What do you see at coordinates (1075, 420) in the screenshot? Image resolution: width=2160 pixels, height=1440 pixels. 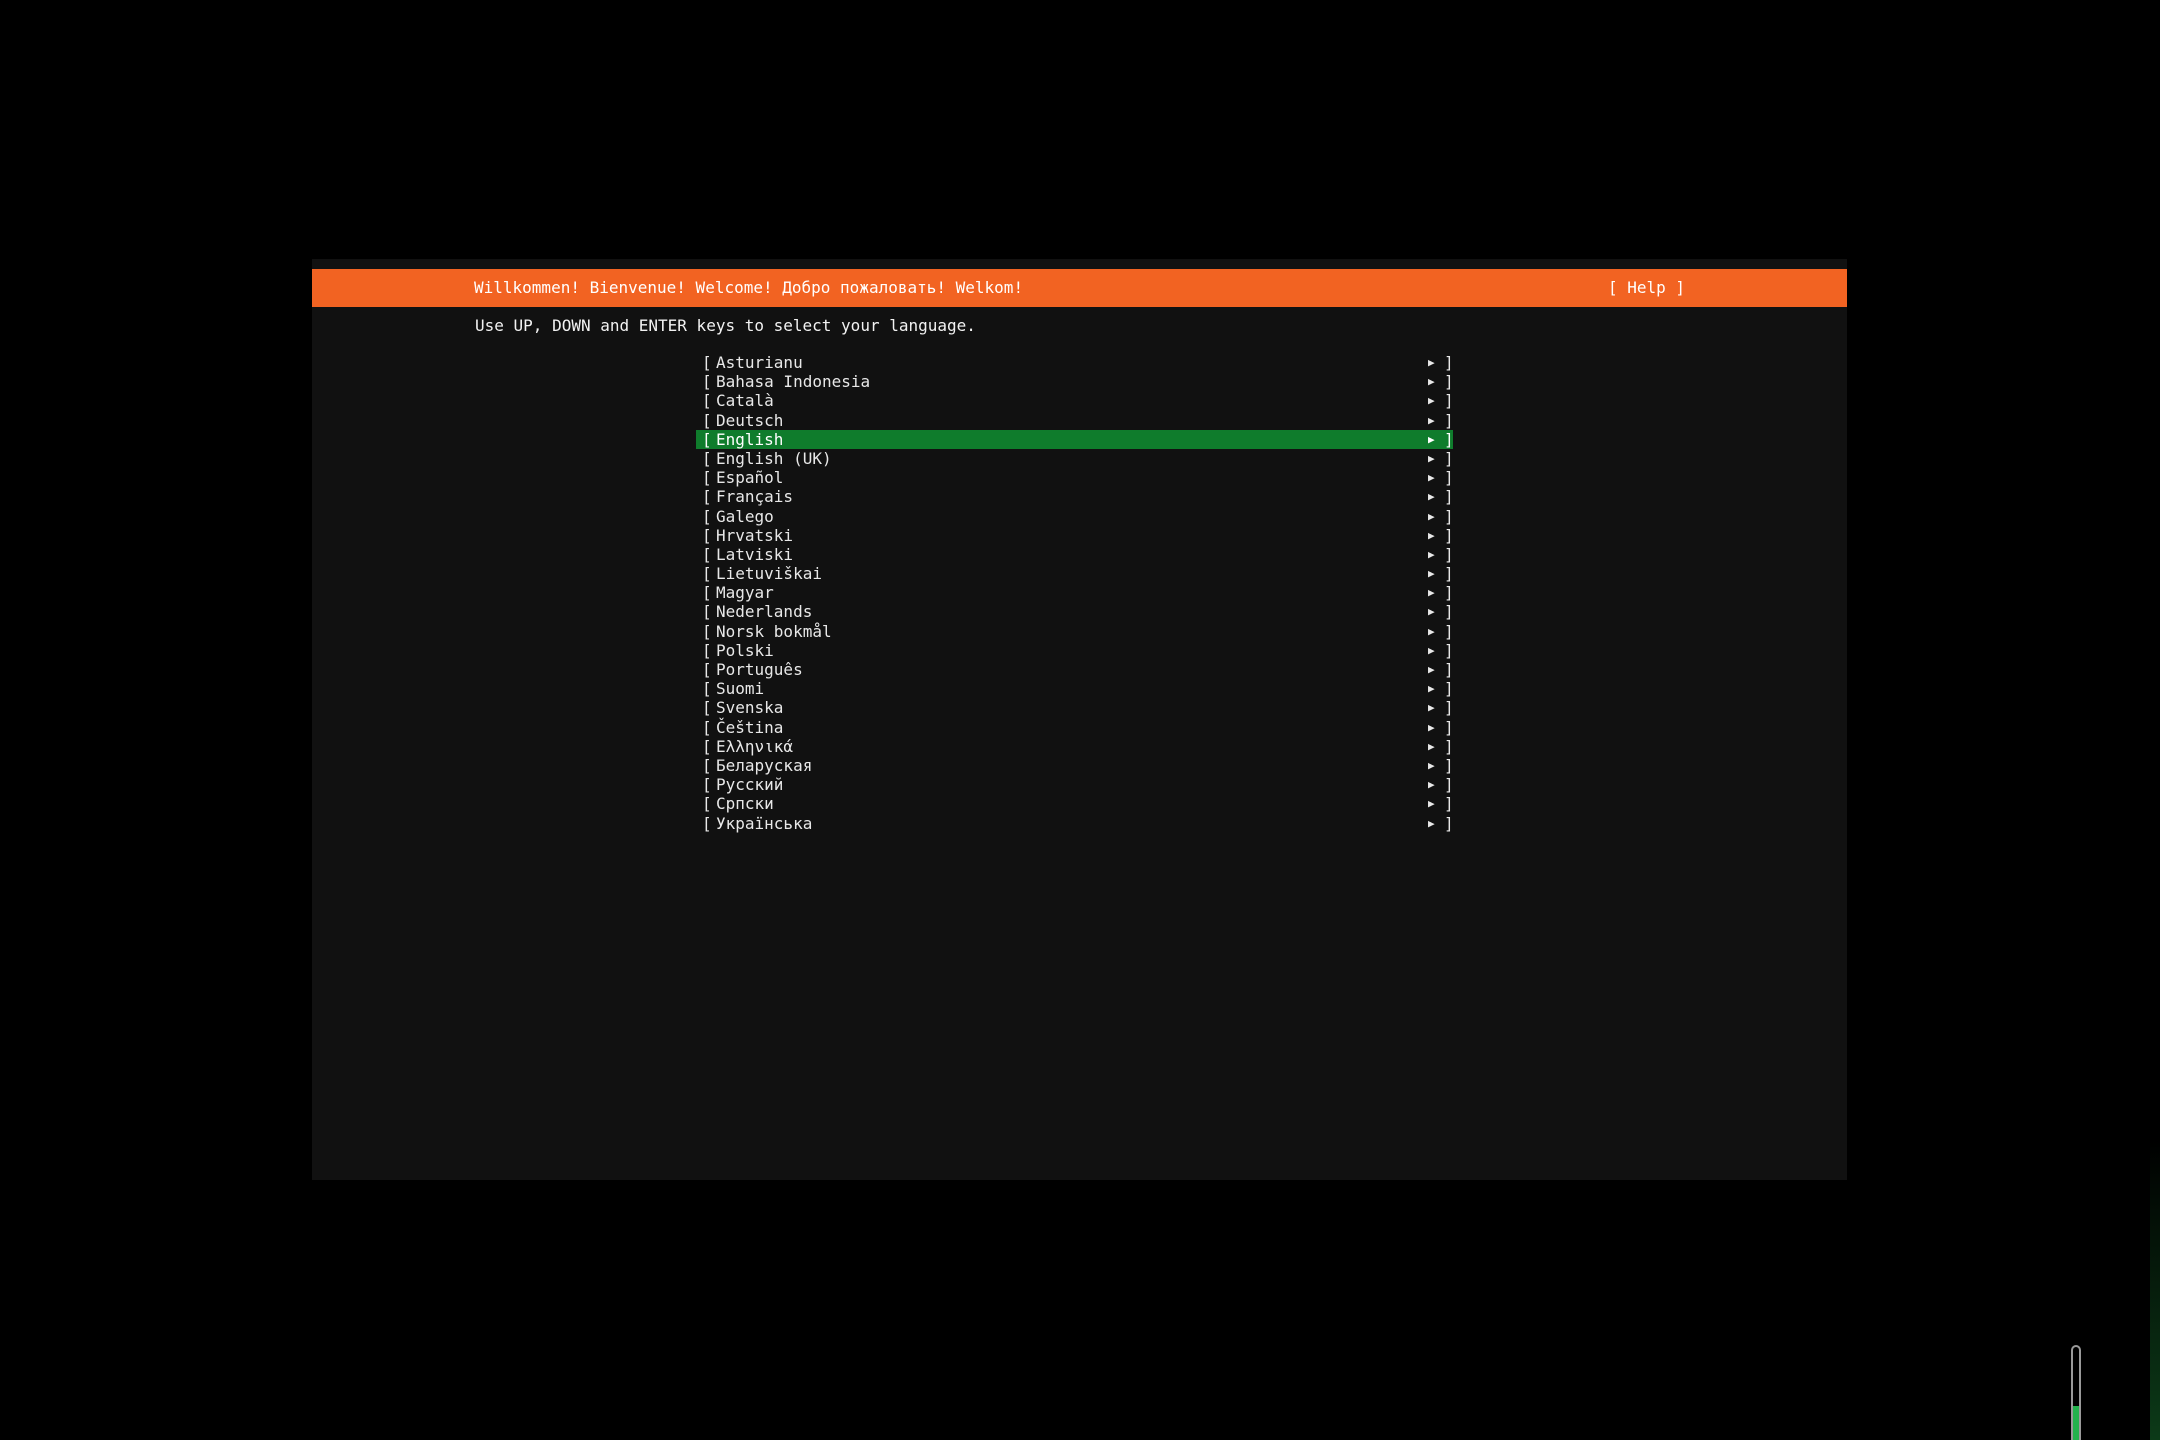 I see `language-option: [ Deutsch ▶ ]` at bounding box center [1075, 420].